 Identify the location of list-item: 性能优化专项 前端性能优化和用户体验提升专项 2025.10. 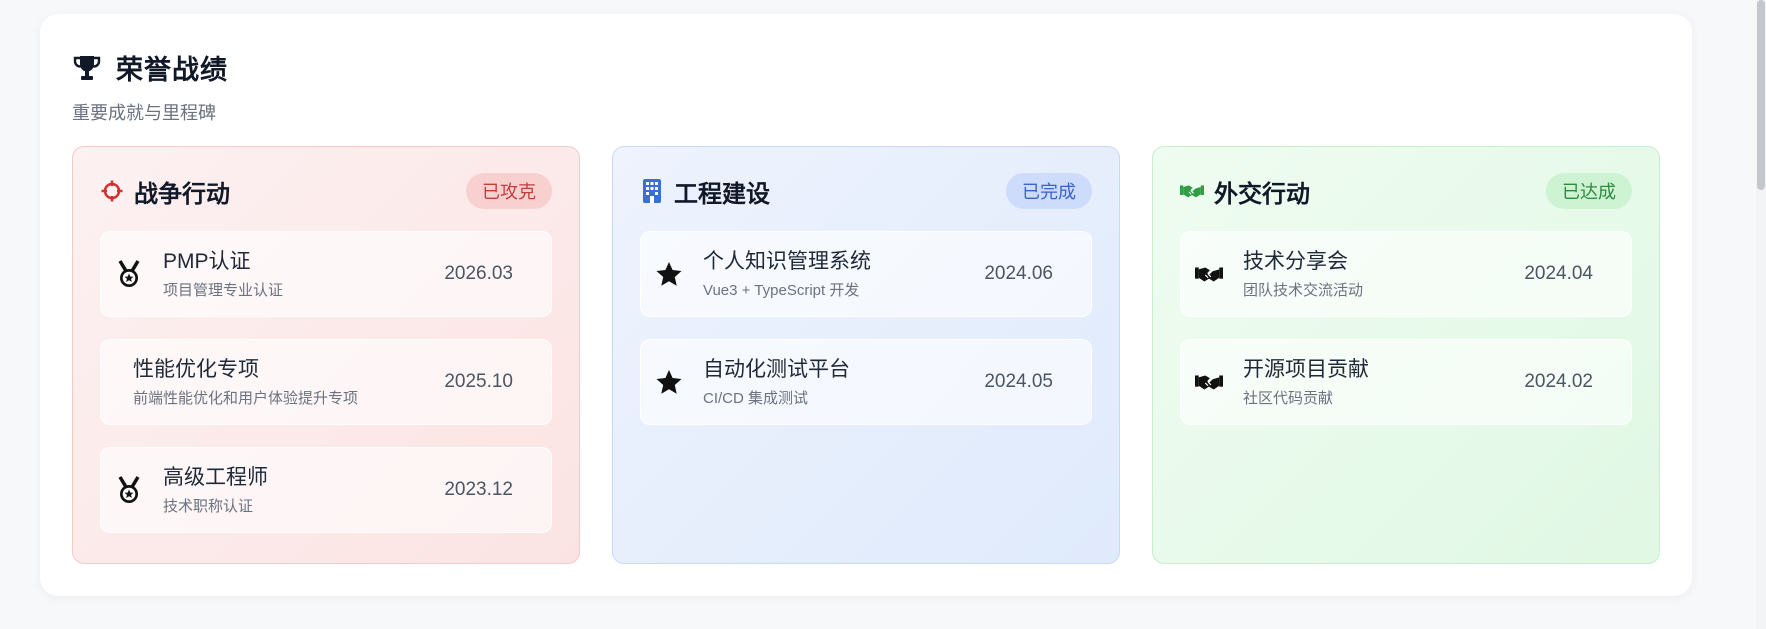
(326, 382).